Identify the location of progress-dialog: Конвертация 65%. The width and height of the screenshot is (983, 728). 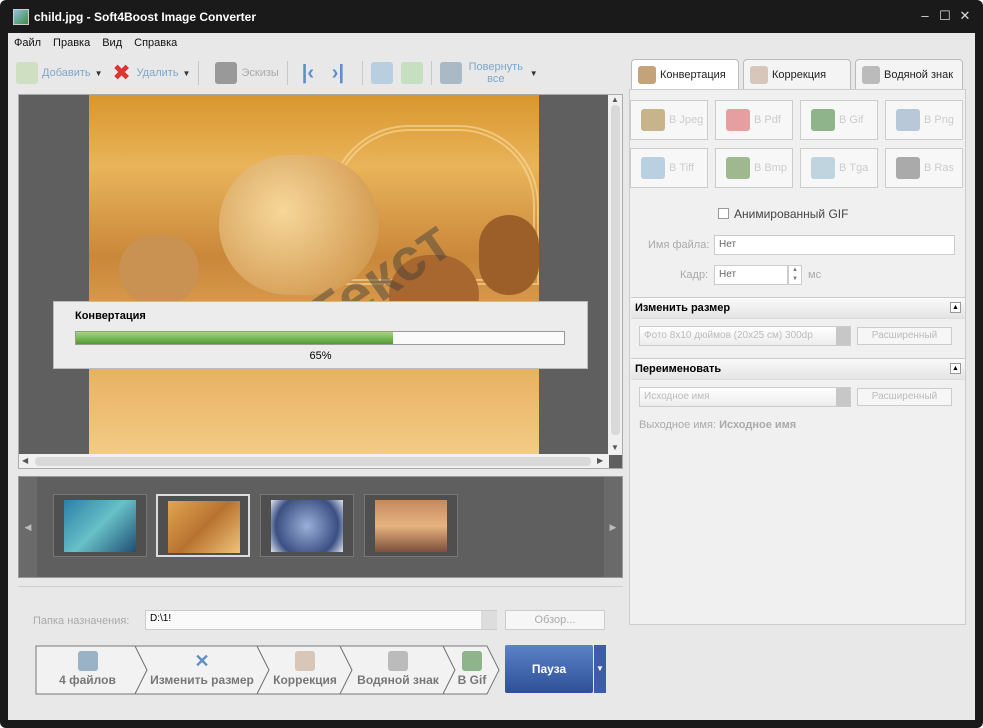
(320, 335).